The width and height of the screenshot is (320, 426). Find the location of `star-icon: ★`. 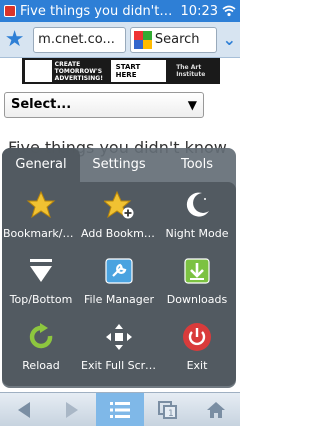

star-icon: ★ is located at coordinates (14, 39).